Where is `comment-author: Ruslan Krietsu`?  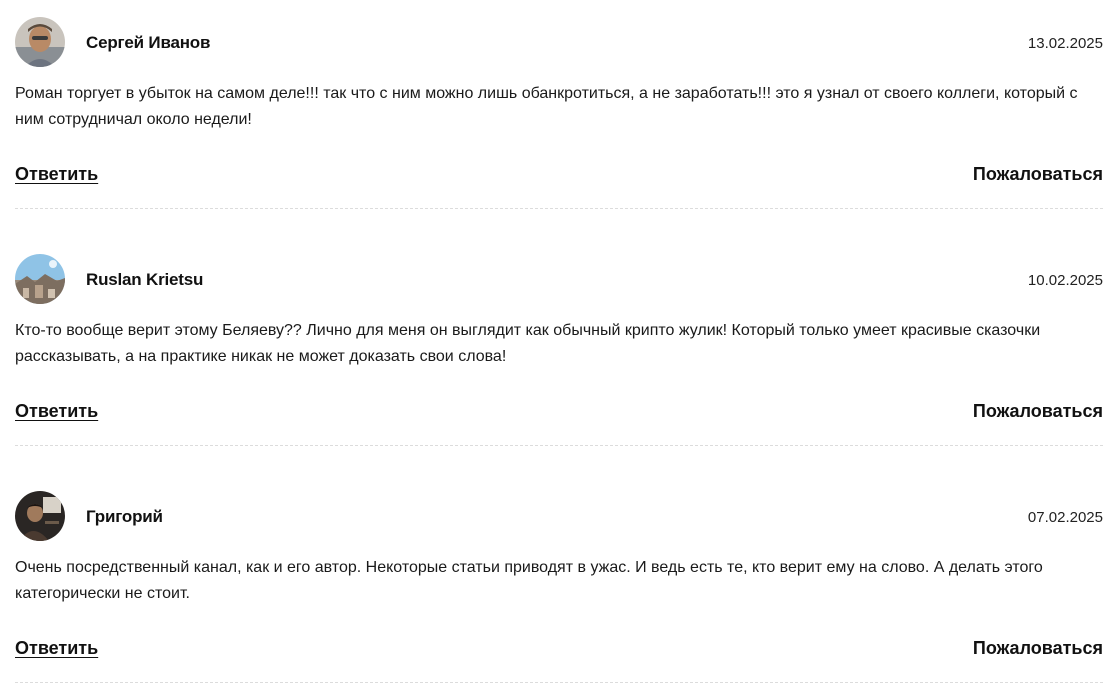
comment-author: Ruslan Krietsu is located at coordinates (145, 279).